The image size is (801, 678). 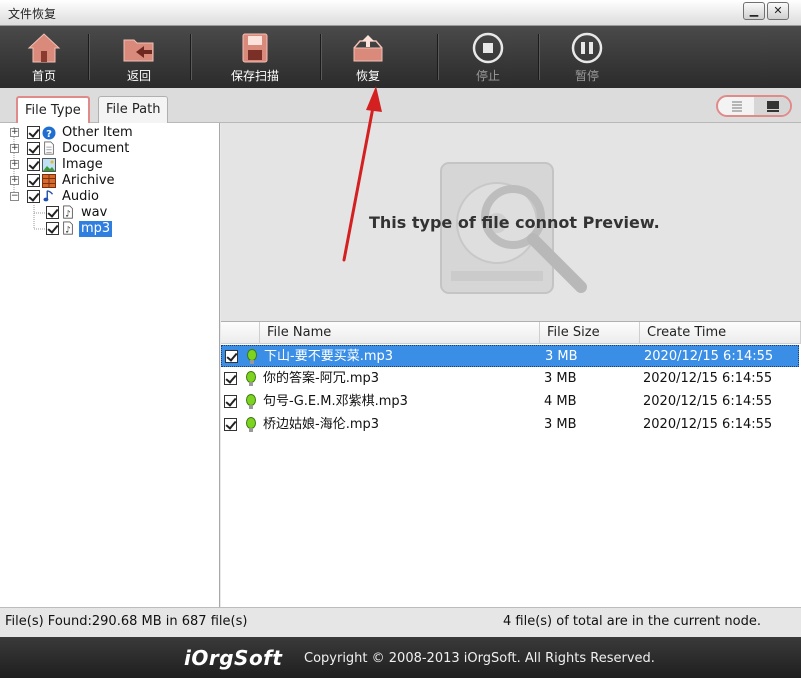 I want to click on pause-button: 暂停, so click(x=587, y=57).